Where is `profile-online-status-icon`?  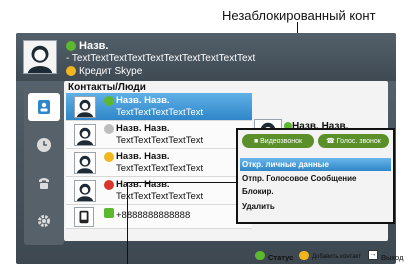
profile-online-status-icon is located at coordinates (71, 46).